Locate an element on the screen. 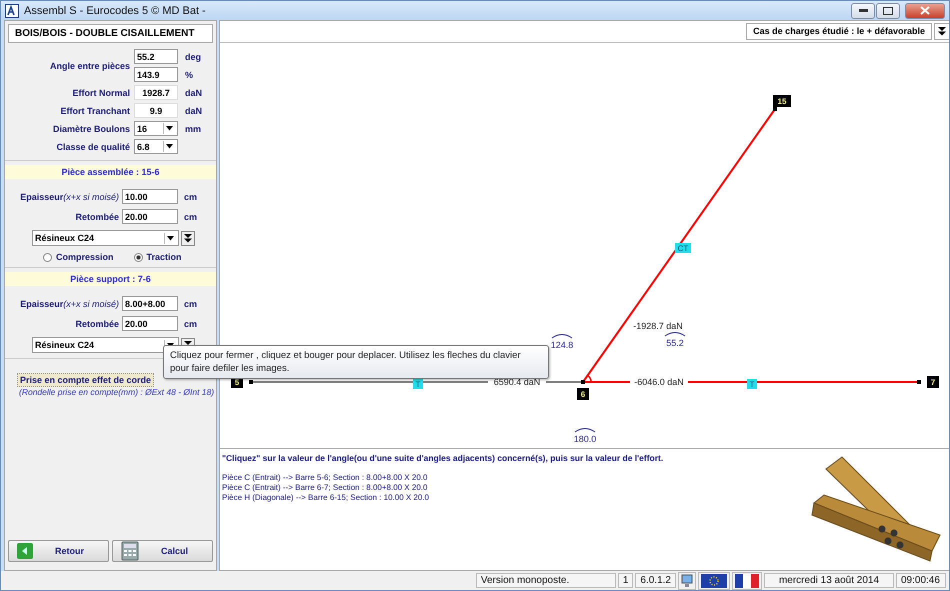 The height and width of the screenshot is (591, 950). field-label: Diamètre Boulons is located at coordinates (91, 129).